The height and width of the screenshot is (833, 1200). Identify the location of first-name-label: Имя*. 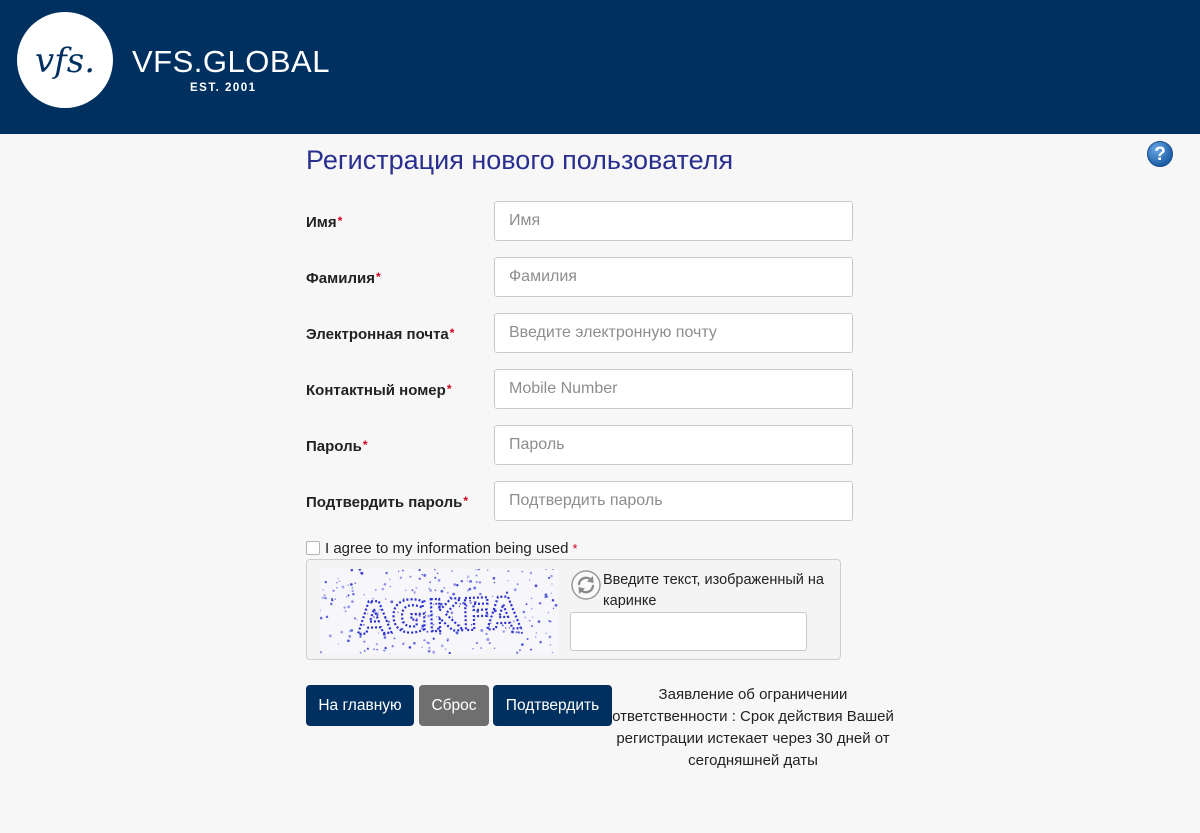
(324, 222).